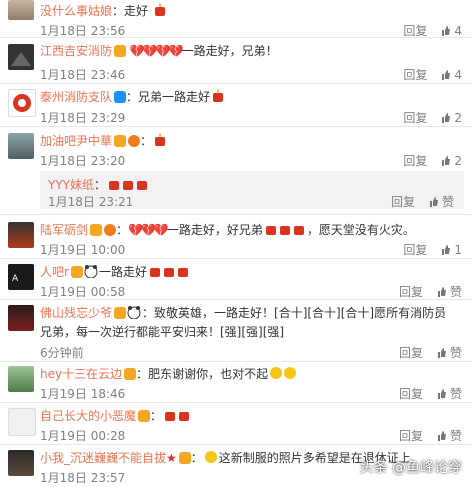 The image size is (472, 487). What do you see at coordinates (76, 313) in the screenshot?
I see `user-name: 佛山残忘少爷` at bounding box center [76, 313].